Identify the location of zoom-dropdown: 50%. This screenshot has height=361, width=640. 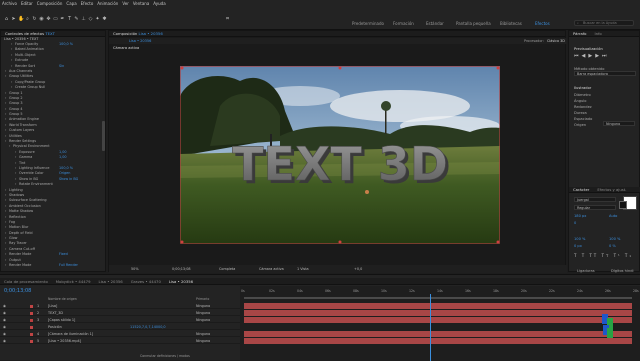
(135, 269).